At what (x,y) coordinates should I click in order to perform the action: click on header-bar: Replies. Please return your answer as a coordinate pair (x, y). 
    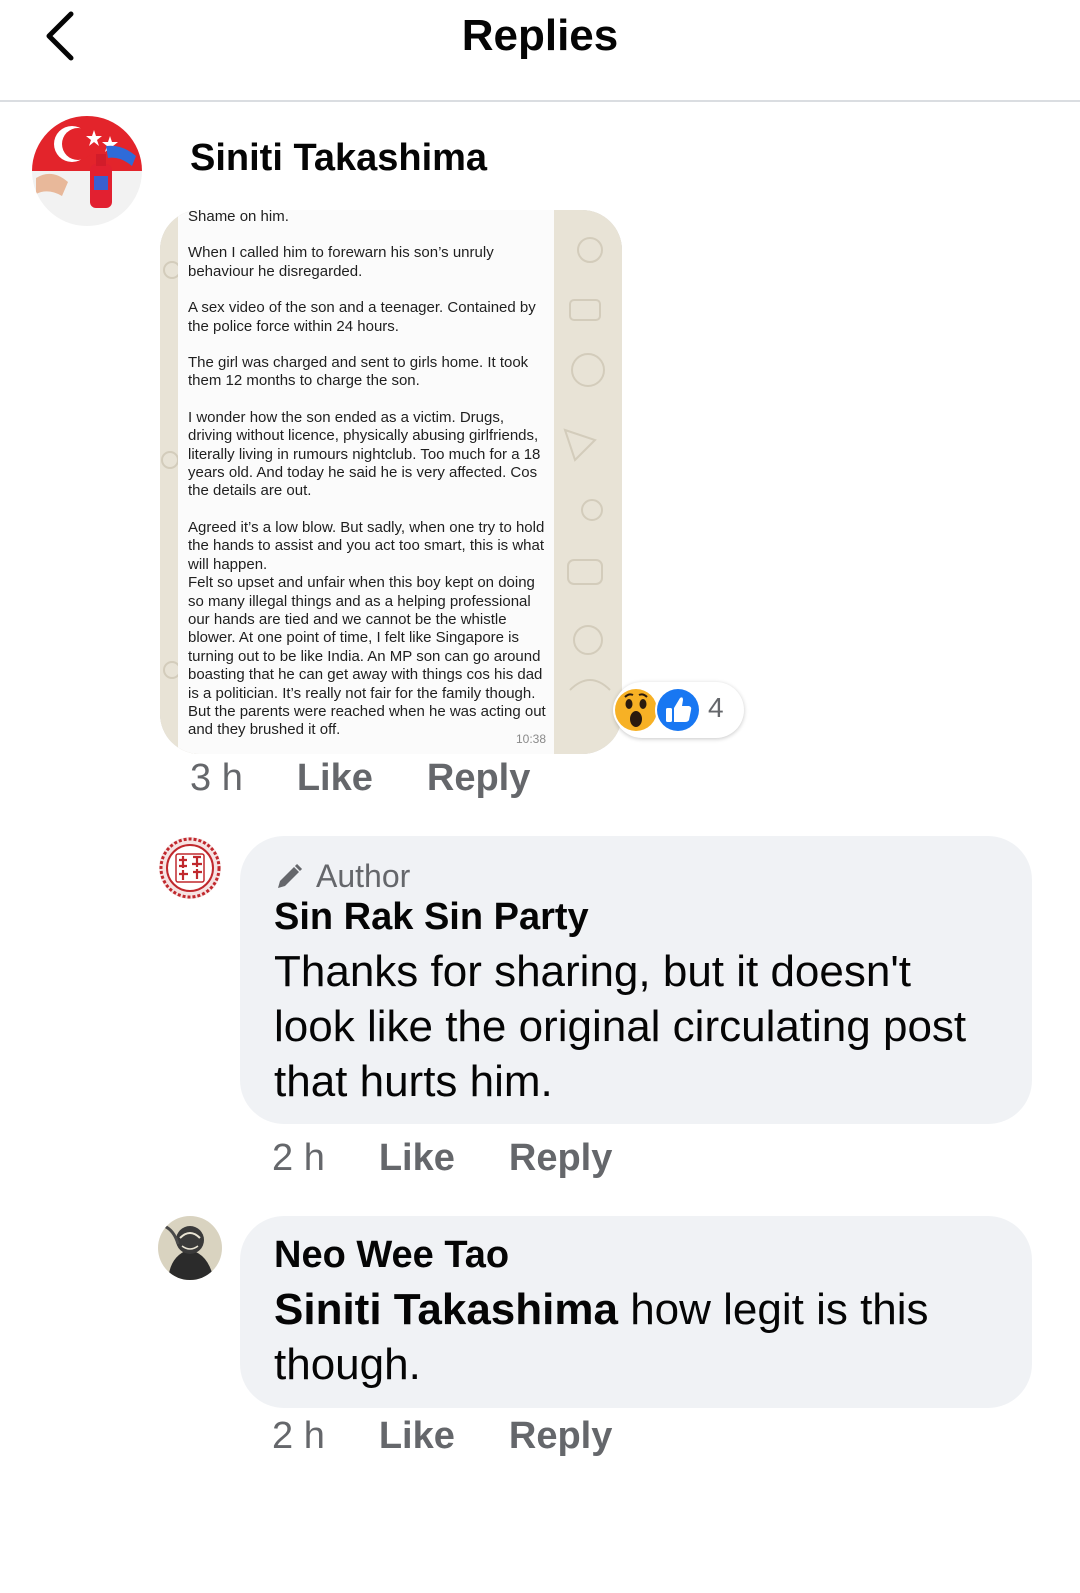
    Looking at the image, I should click on (540, 51).